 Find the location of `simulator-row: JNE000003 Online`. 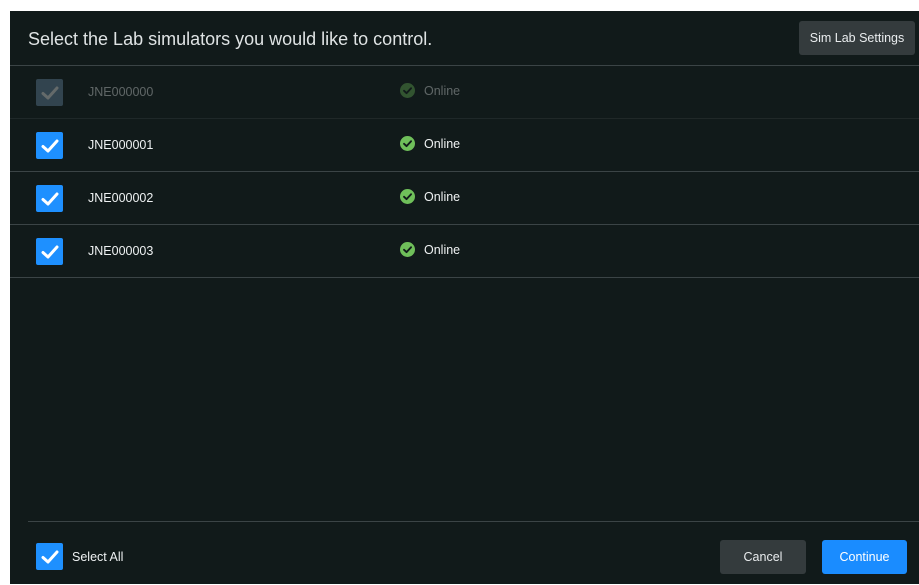

simulator-row: JNE000003 Online is located at coordinates (464, 251).